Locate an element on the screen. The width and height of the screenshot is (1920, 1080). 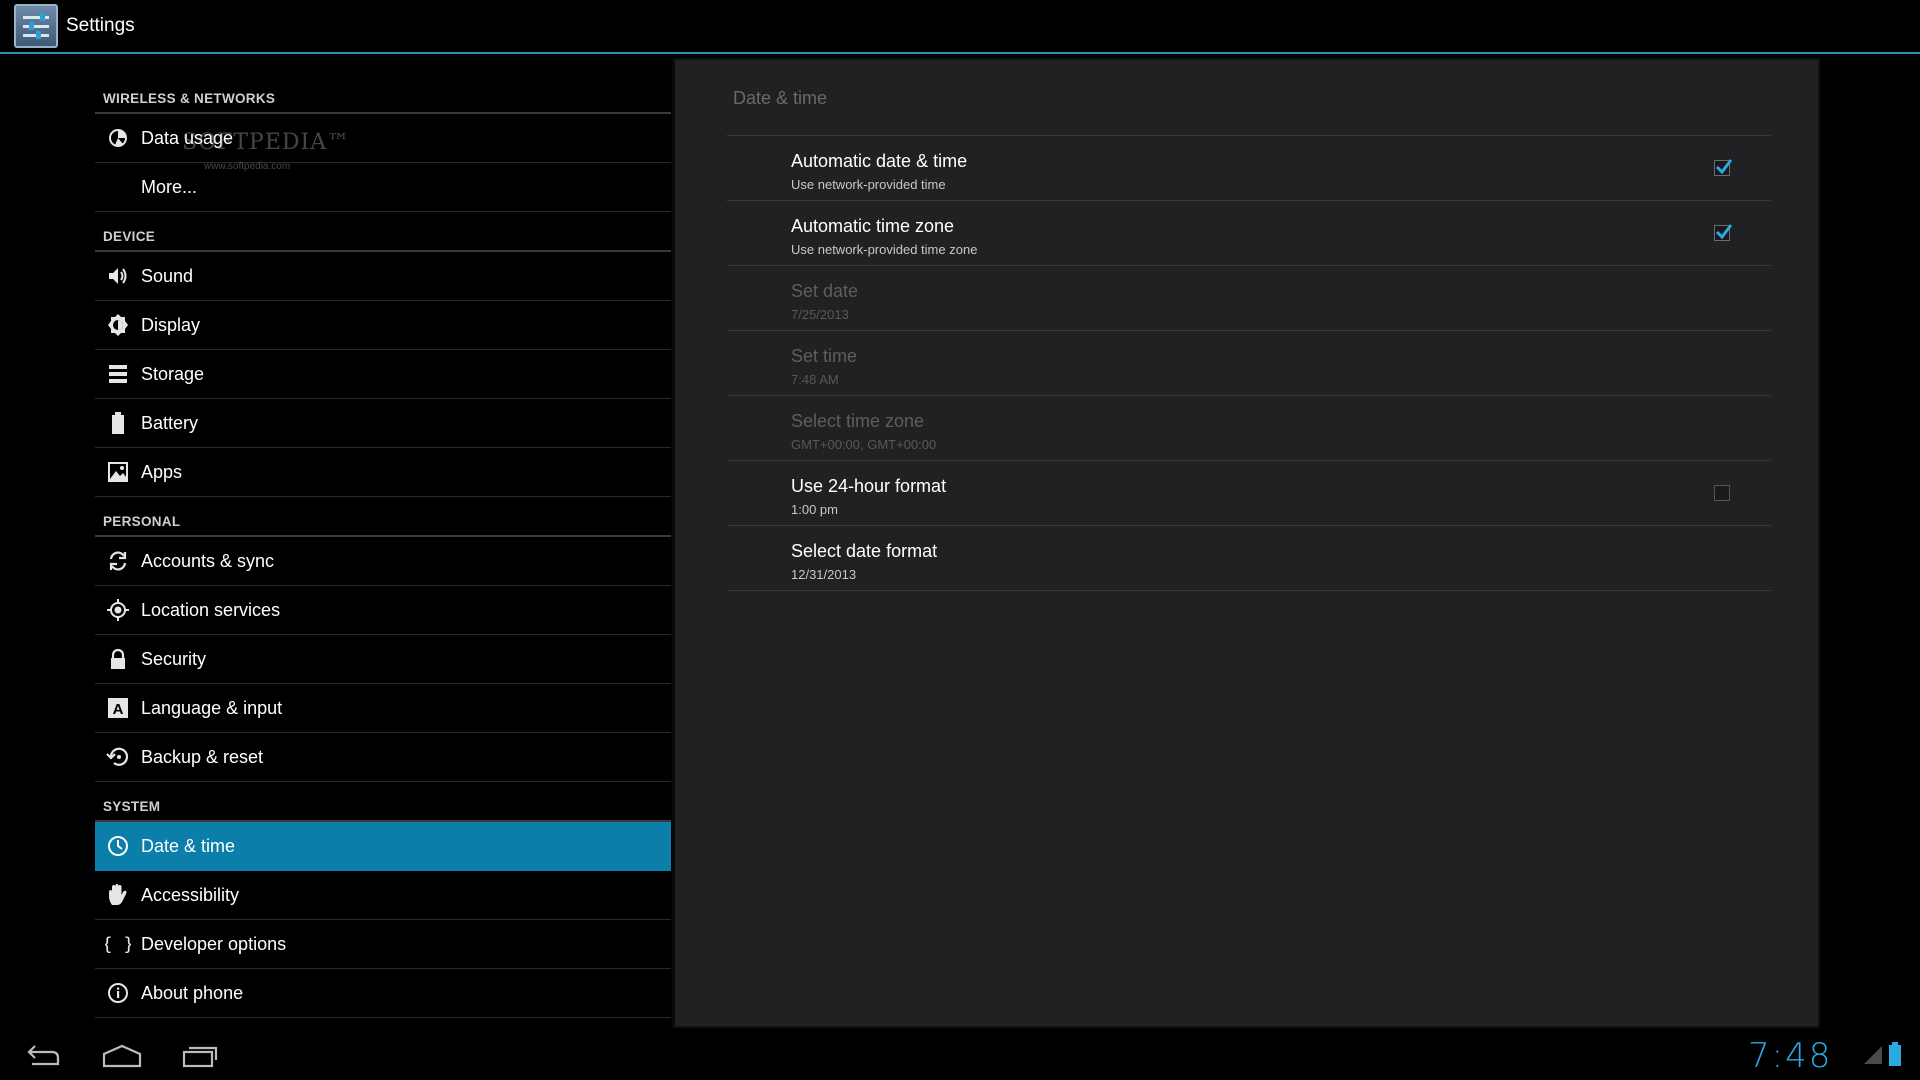
sidebar-item-label: Accessibility is located at coordinates (190, 894).